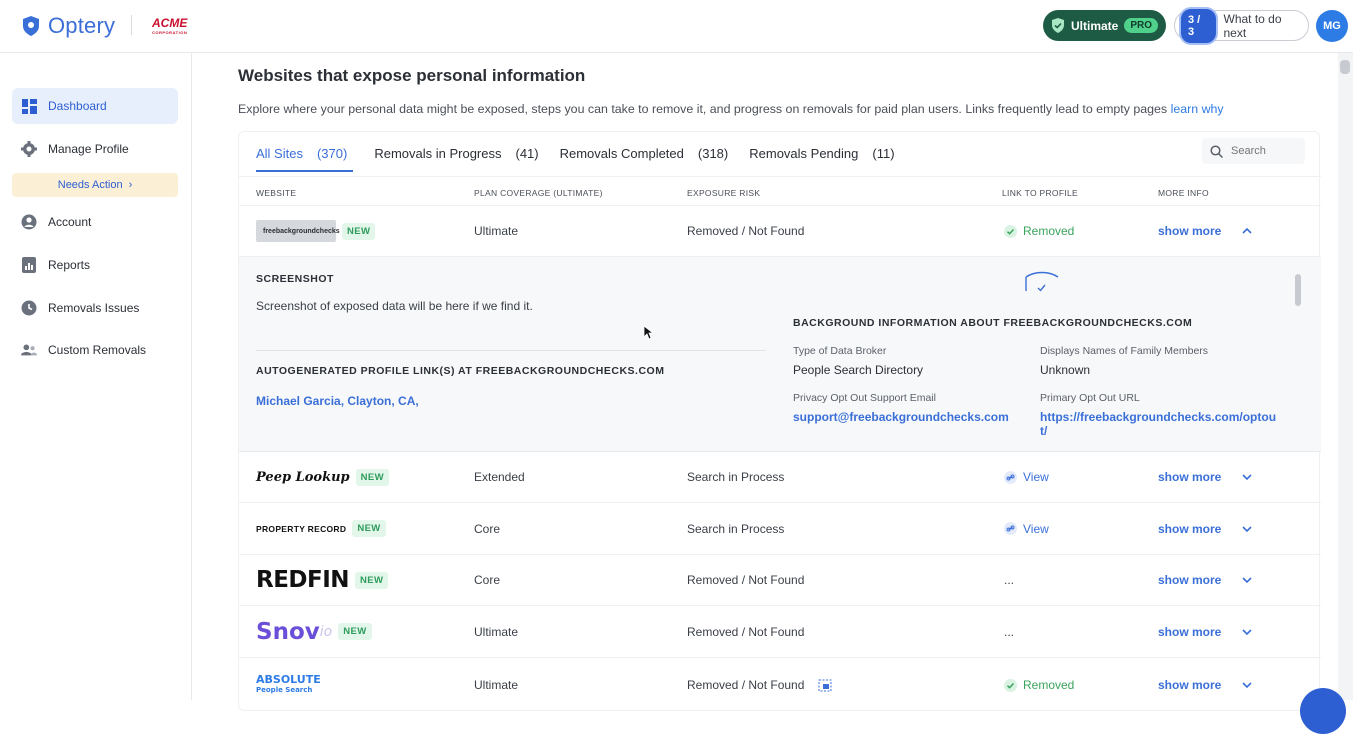 This screenshot has height=734, width=1353. Describe the element at coordinates (724, 193) in the screenshot. I see `column-header-risk: Exposure Risk` at that location.